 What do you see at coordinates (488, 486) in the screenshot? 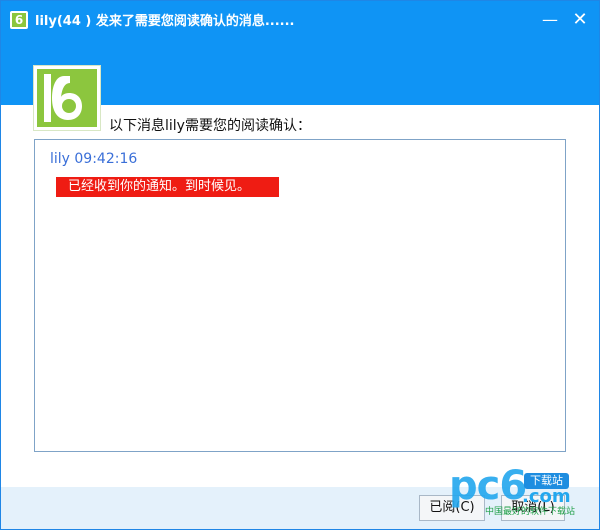
I see `watermark-pc6: pc6` at bounding box center [488, 486].